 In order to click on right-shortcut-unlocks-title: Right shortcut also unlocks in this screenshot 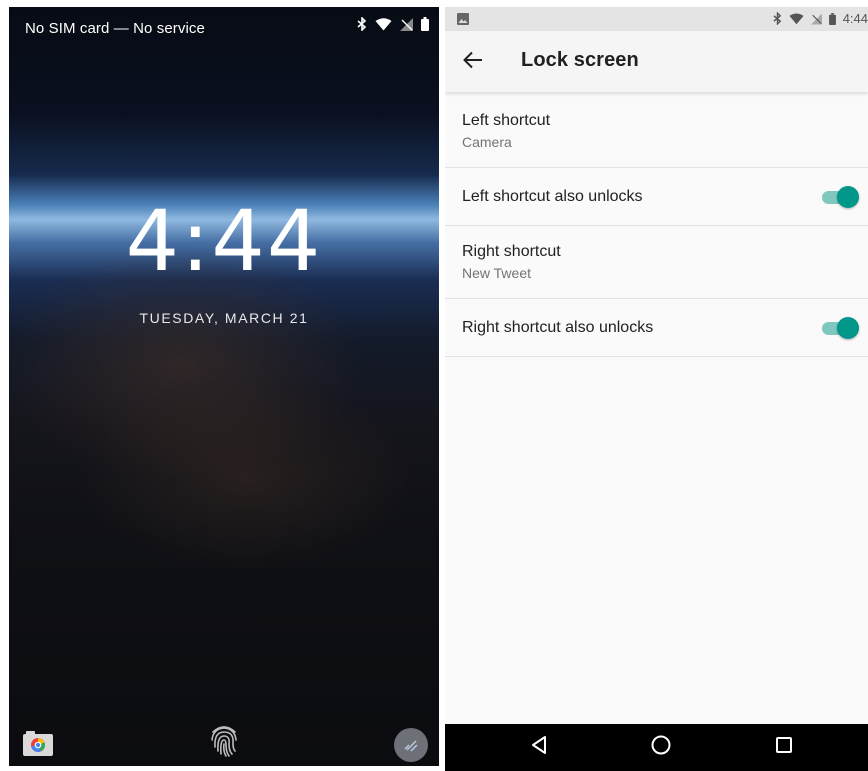, I will do `click(558, 327)`.